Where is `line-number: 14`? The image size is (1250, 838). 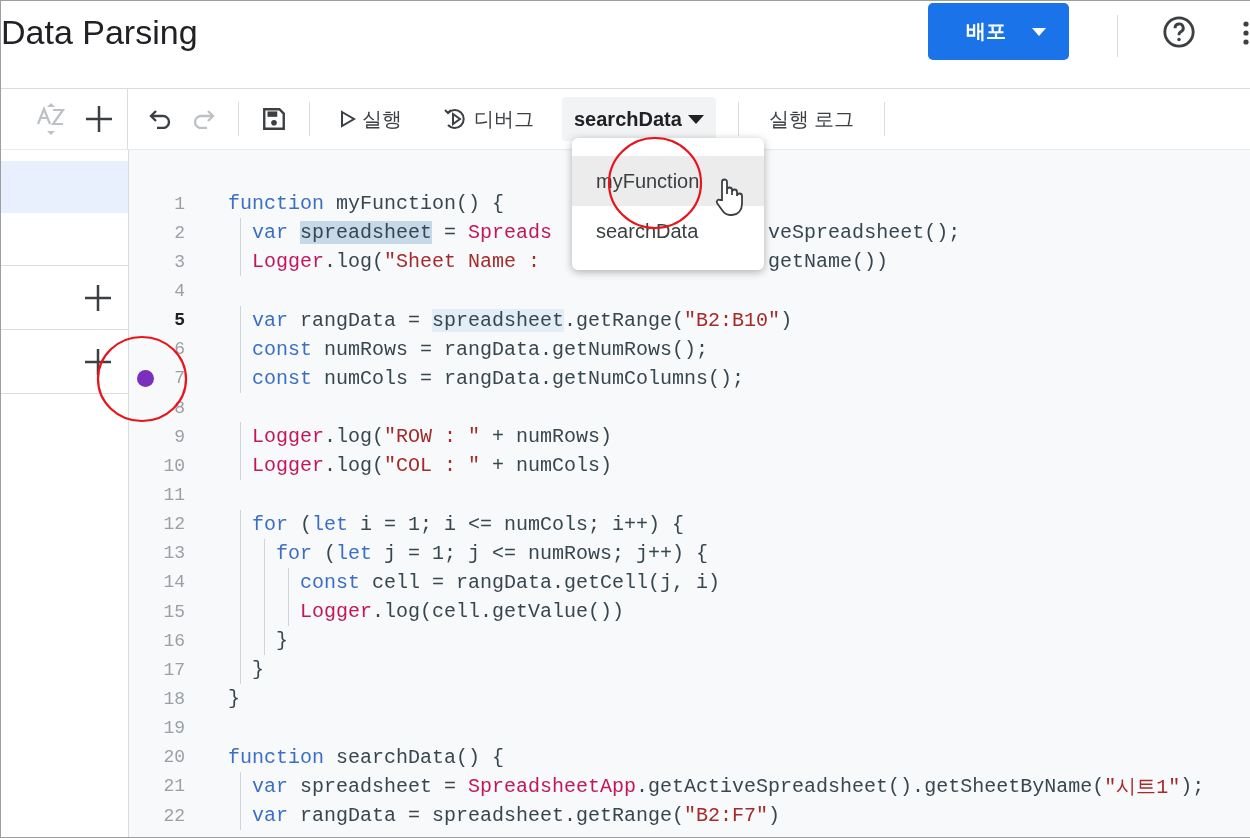 line-number: 14 is located at coordinates (173, 582).